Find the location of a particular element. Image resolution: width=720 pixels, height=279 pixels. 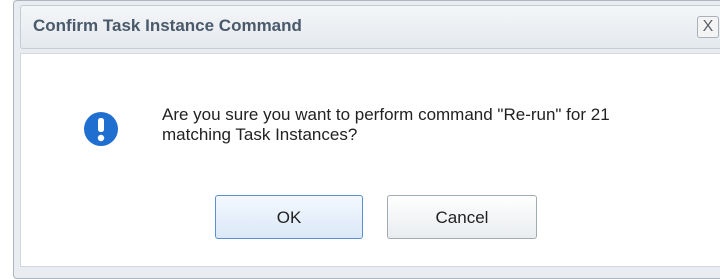

close-icon: X is located at coordinates (708, 26).